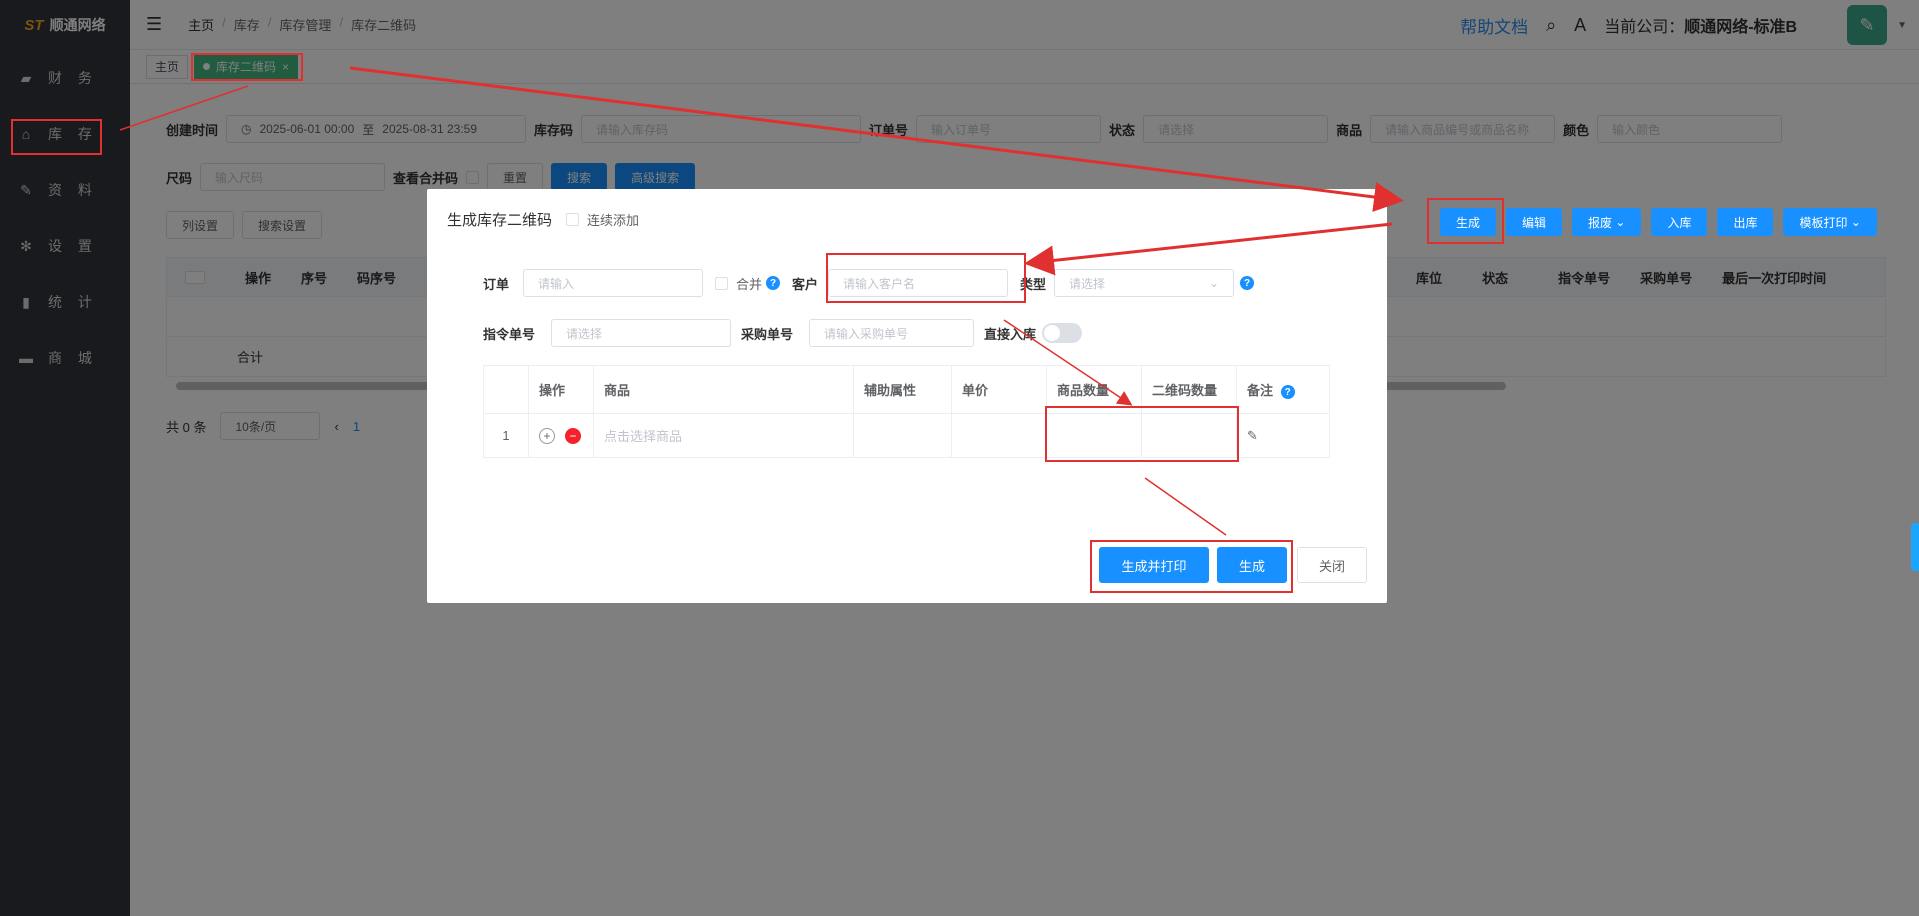  What do you see at coordinates (1252, 435) in the screenshot?
I see `edit-icon: ✎` at bounding box center [1252, 435].